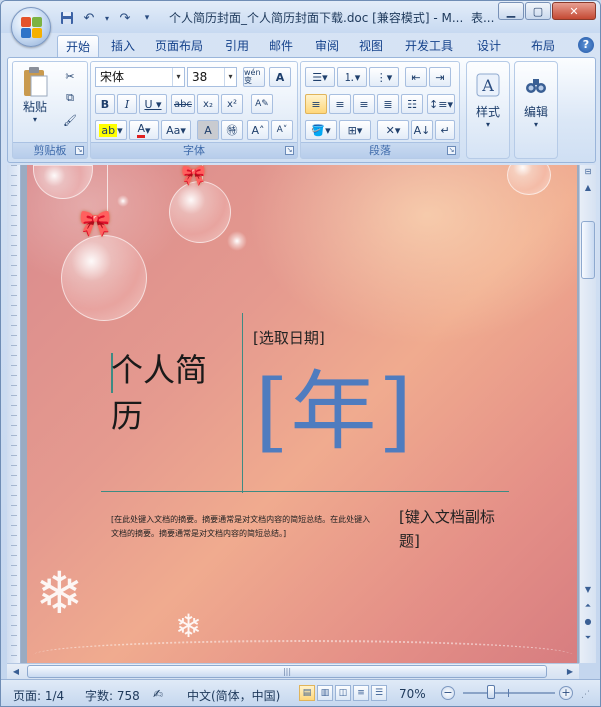 Image resolution: width=601 pixels, height=707 pixels. What do you see at coordinates (232, 104) in the screenshot?
I see `superscript-button: x²` at bounding box center [232, 104].